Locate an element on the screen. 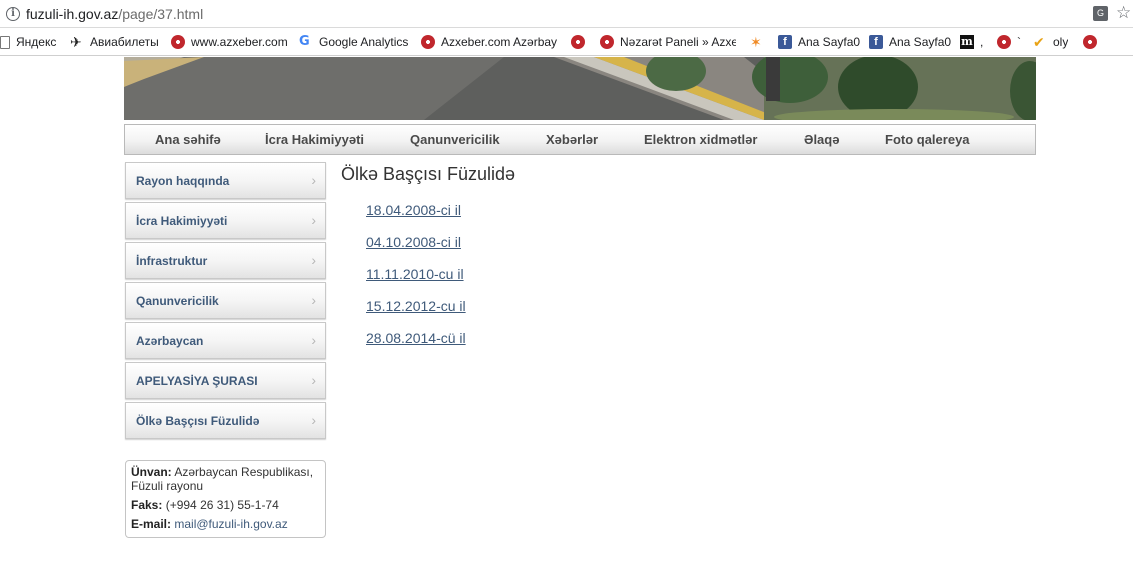 The image size is (1133, 588). bookmark-nezaret-paneli: Nəzarət Paneli » Azxe is located at coordinates (668, 42).